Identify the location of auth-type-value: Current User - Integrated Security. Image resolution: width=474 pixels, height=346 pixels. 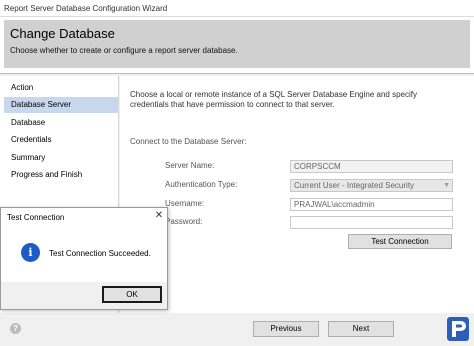
(354, 185).